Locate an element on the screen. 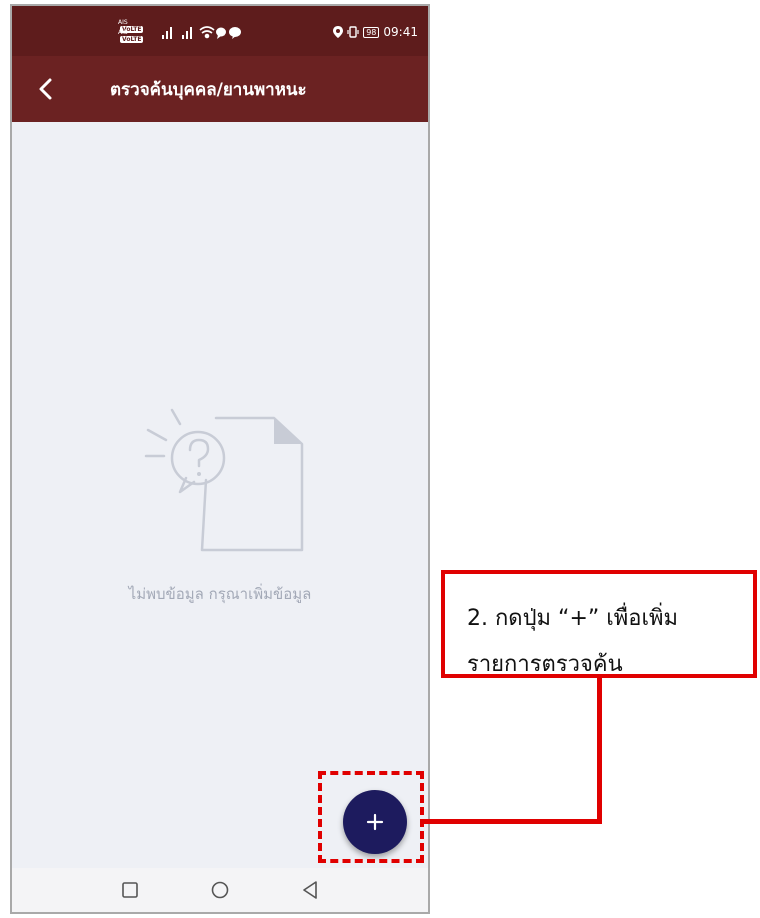 The image size is (760, 918). callout-connector-vertical is located at coordinates (599, 751).